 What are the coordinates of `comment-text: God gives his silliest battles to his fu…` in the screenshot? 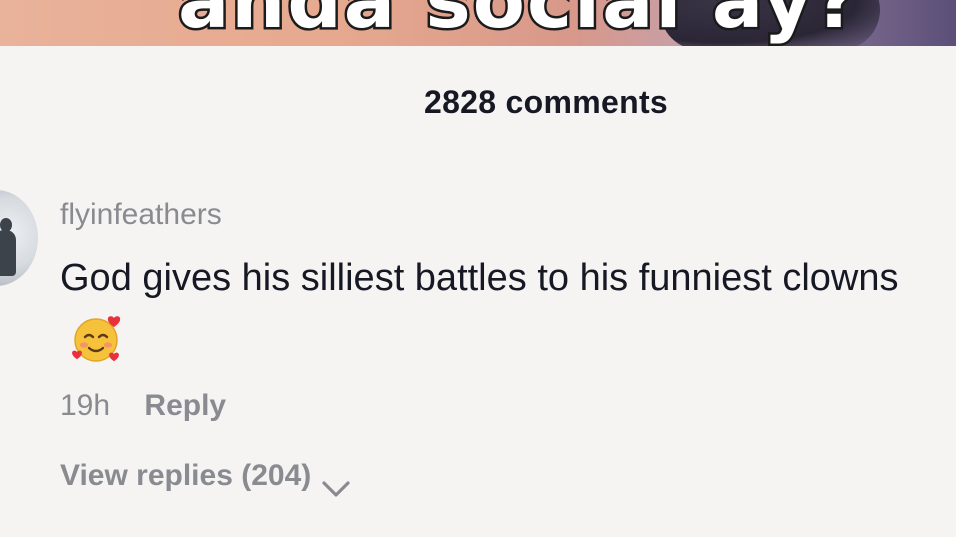 It's located at (479, 278).